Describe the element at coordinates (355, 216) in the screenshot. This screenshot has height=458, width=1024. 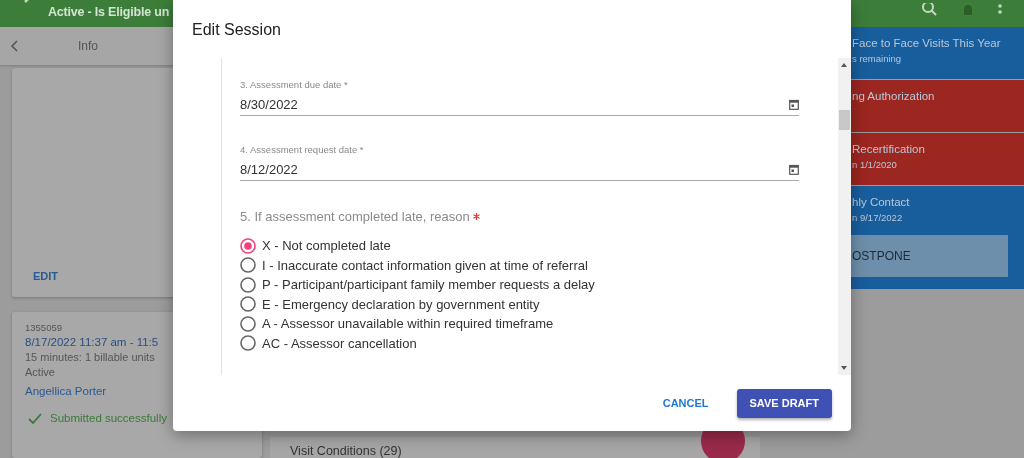
I see `question-label: 5. If assessment completed late, reason` at that location.